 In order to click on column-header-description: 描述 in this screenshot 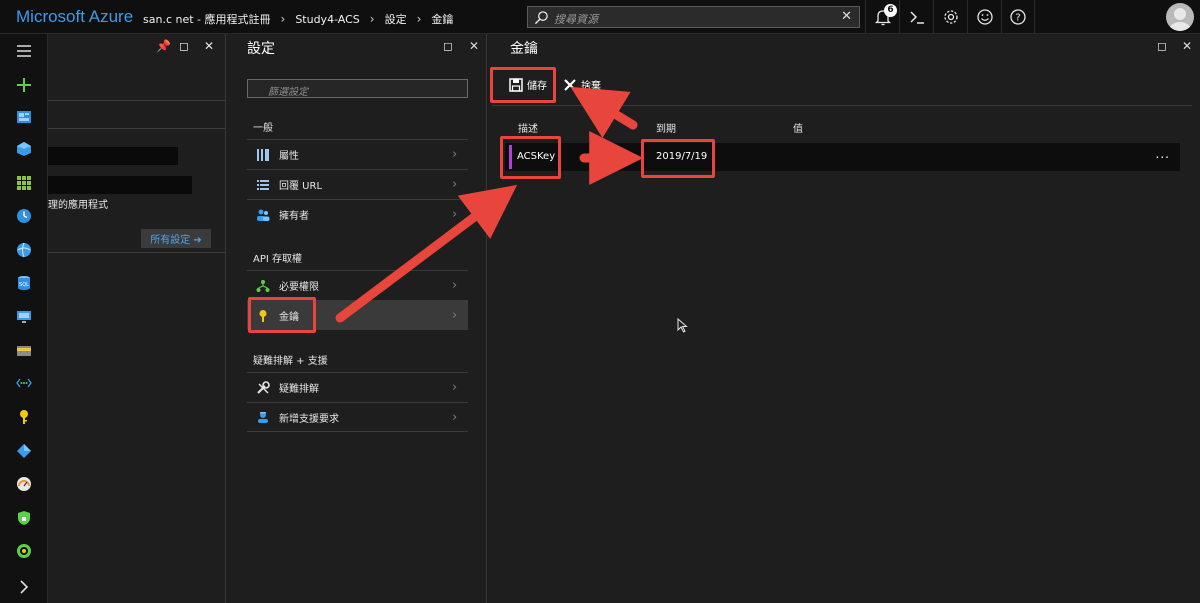, I will do `click(528, 129)`.